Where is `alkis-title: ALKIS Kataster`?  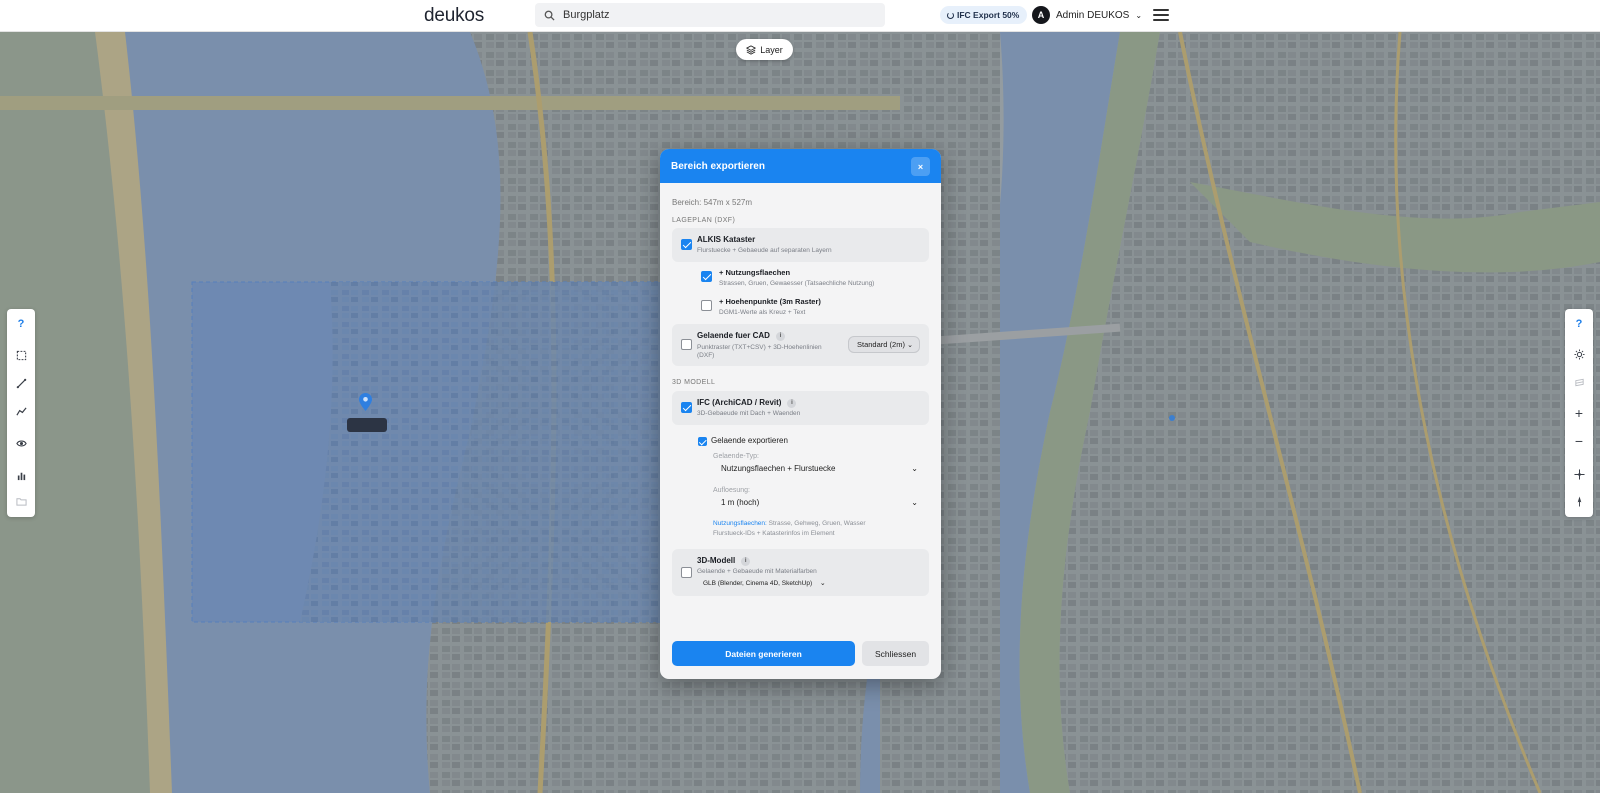 alkis-title: ALKIS Kataster is located at coordinates (726, 239).